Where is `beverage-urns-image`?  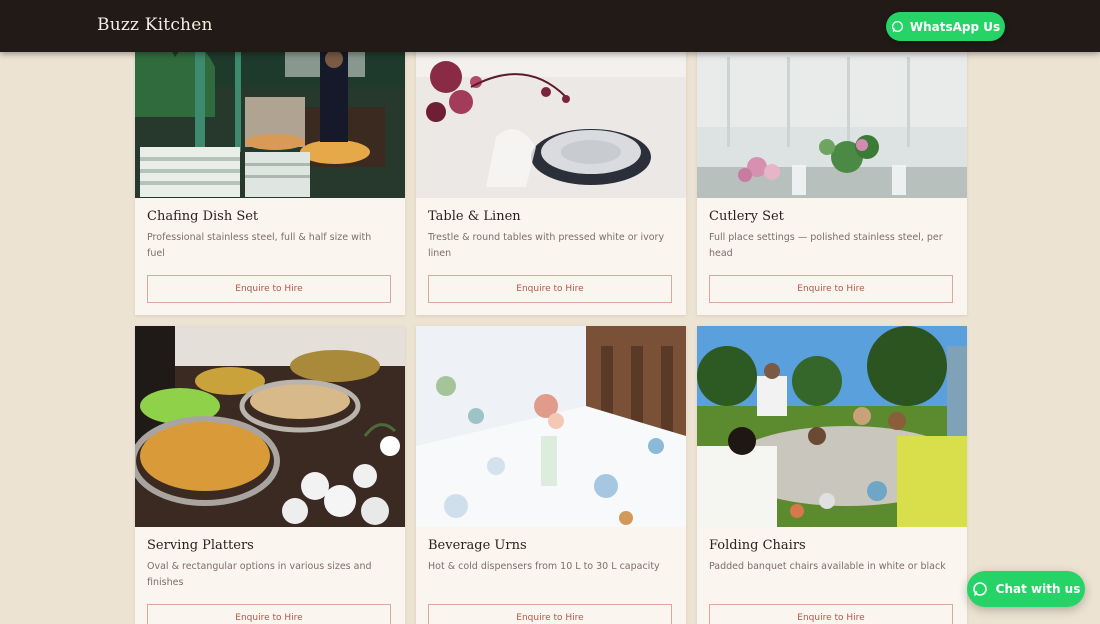 beverage-urns-image is located at coordinates (551, 426).